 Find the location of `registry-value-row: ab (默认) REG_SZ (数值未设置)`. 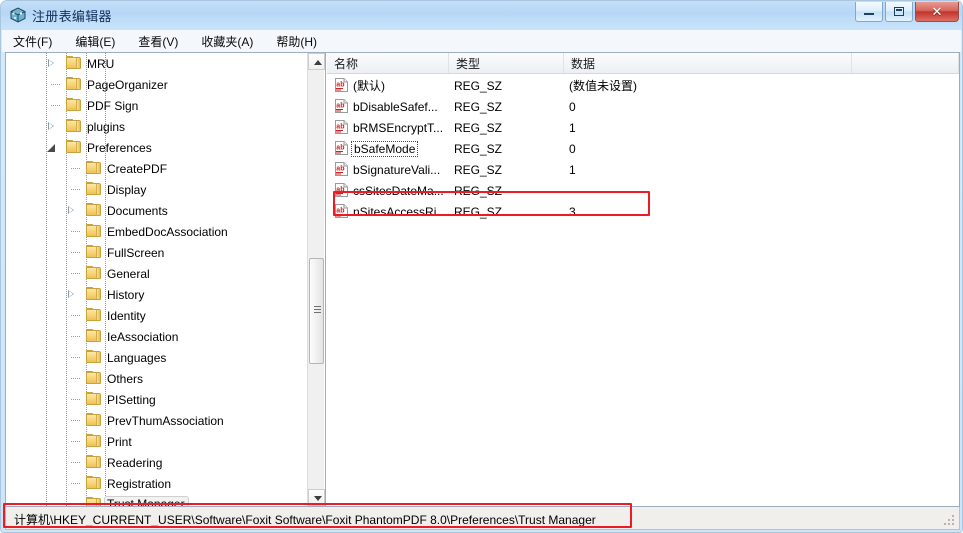

registry-value-row: ab (默认) REG_SZ (数值未设置) is located at coordinates (643, 85).